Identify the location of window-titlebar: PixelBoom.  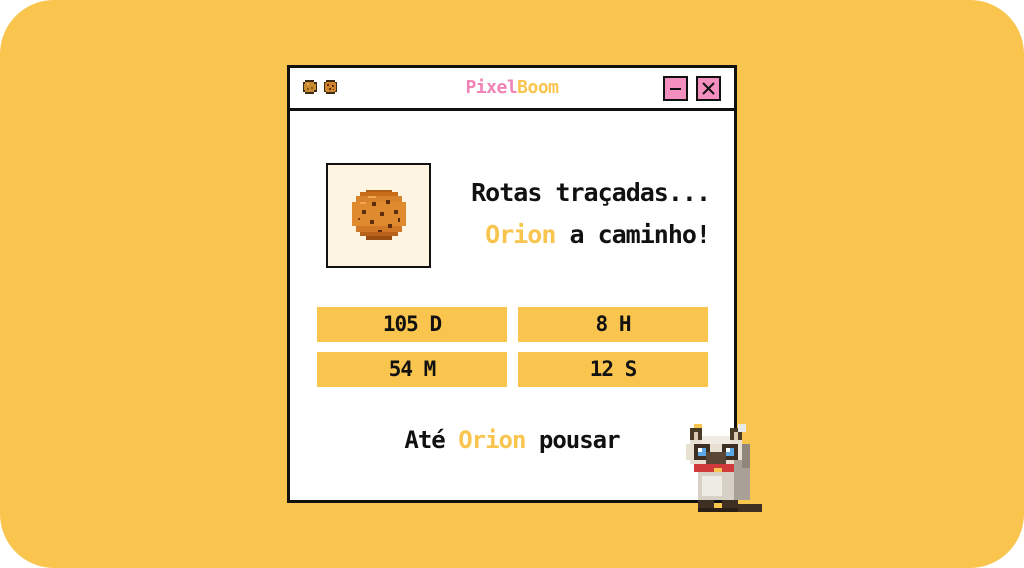
(512, 89).